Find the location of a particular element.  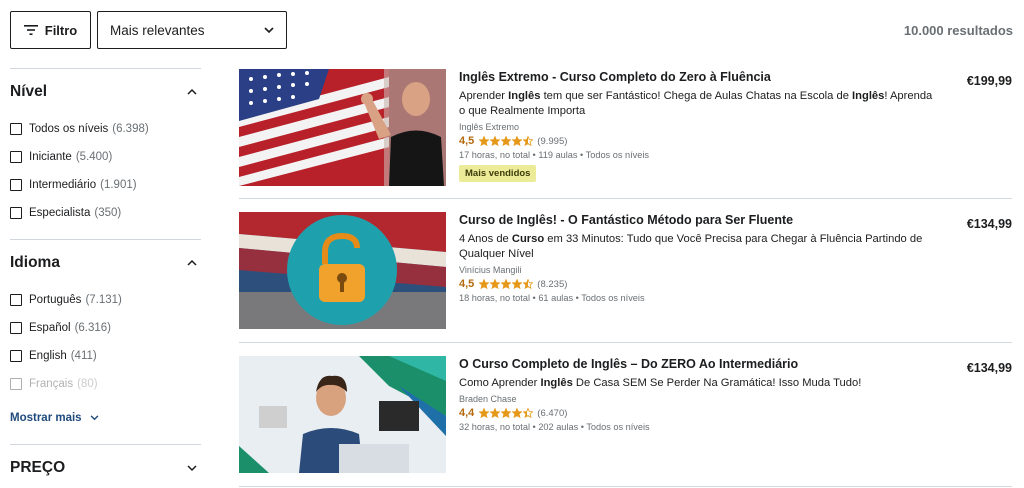

results-count: 10.000 resultados is located at coordinates (958, 30).